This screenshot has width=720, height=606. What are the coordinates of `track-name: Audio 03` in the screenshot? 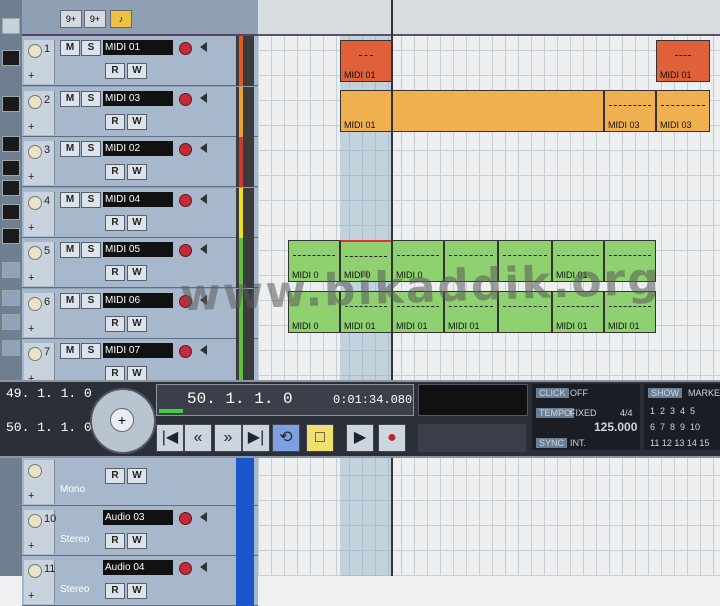 It's located at (138, 517).